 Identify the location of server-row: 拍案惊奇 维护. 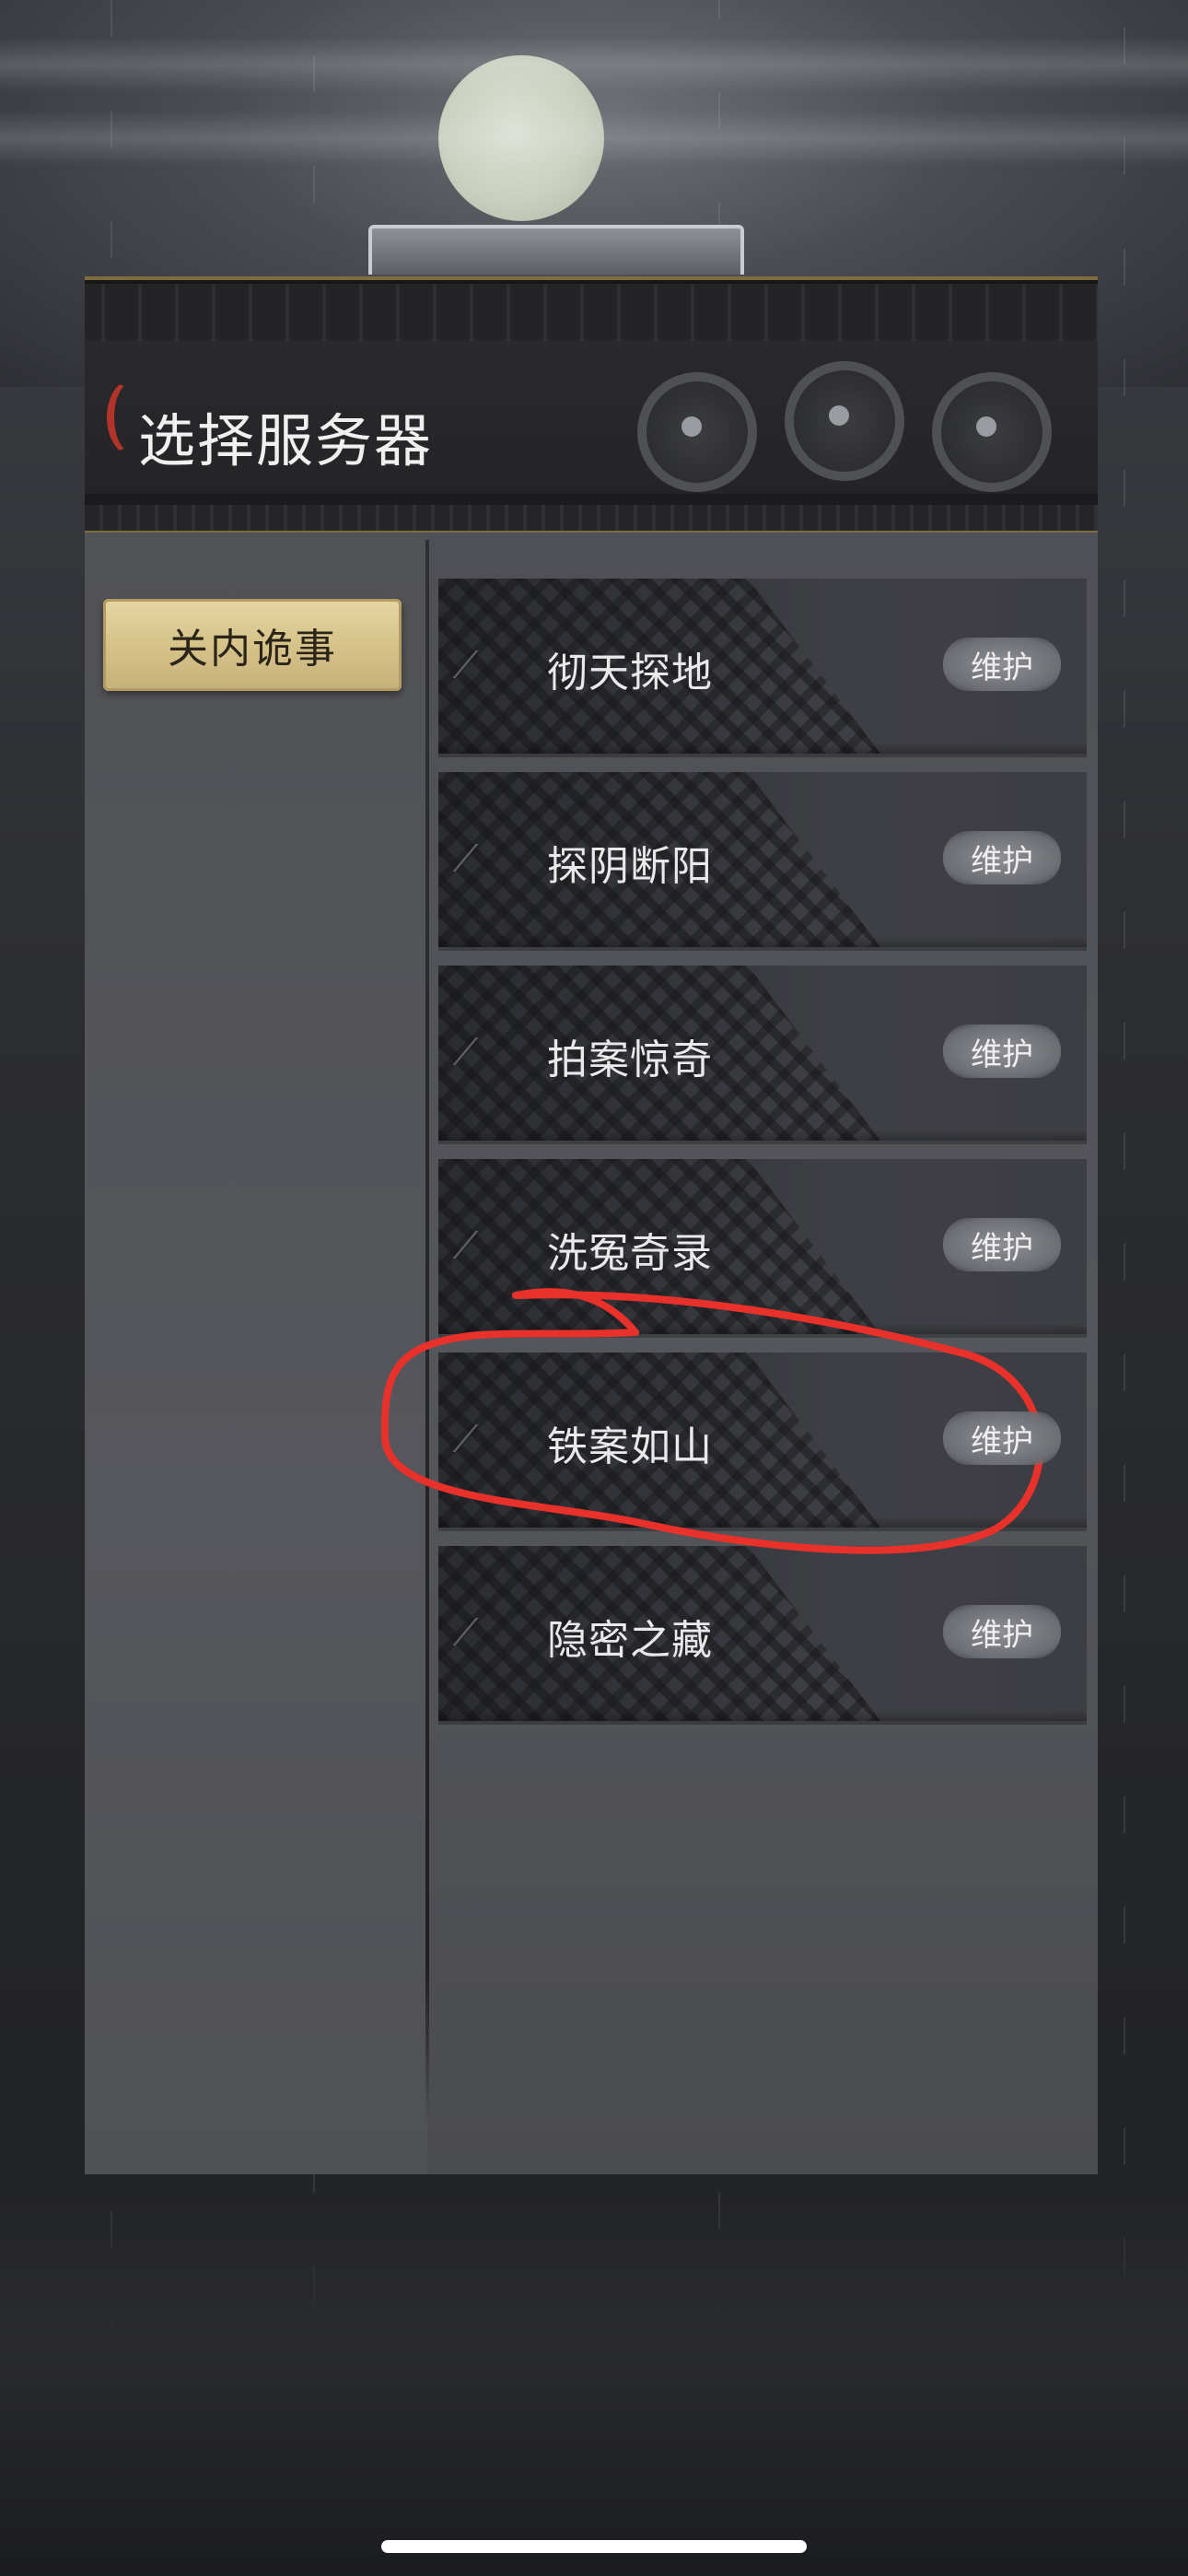
(762, 1053).